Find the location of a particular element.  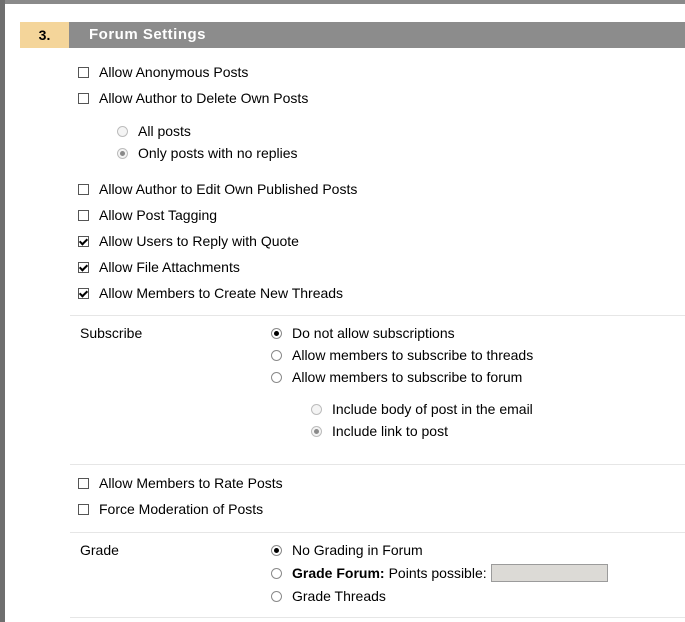

checkbox-row-reply-with-quote: Allow Users to Reply with Quote is located at coordinates (188, 241).